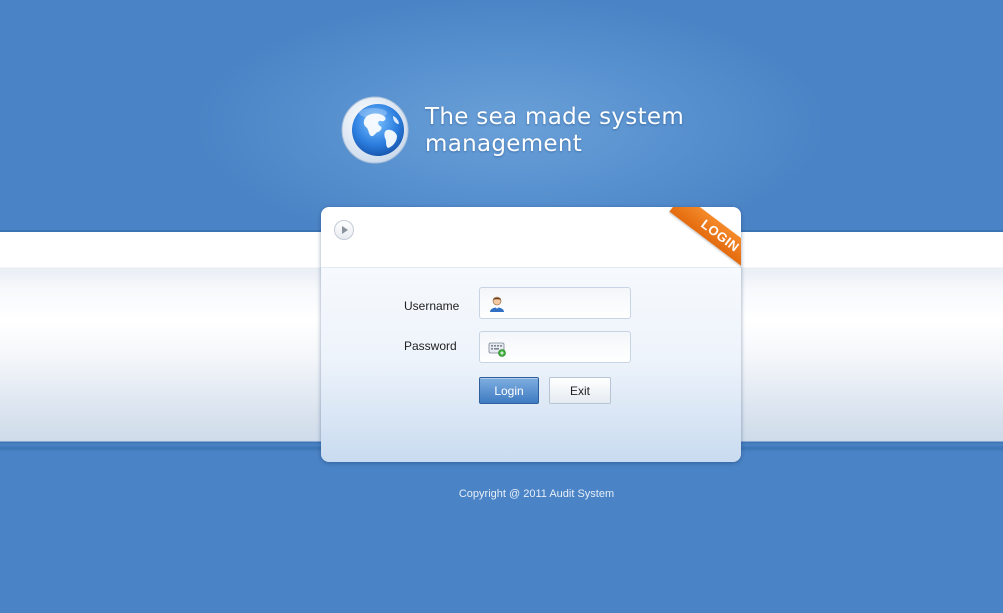  I want to click on password-field-box, so click(555, 347).